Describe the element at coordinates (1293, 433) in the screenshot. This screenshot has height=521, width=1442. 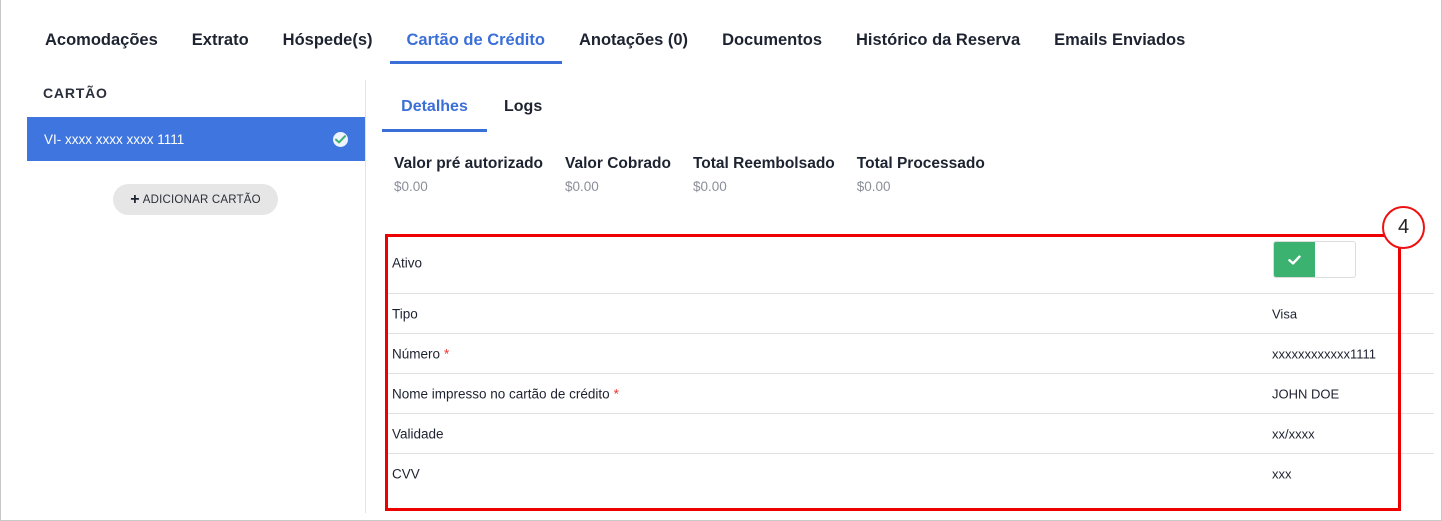
I see `detail-value: xx/xxxx` at that location.